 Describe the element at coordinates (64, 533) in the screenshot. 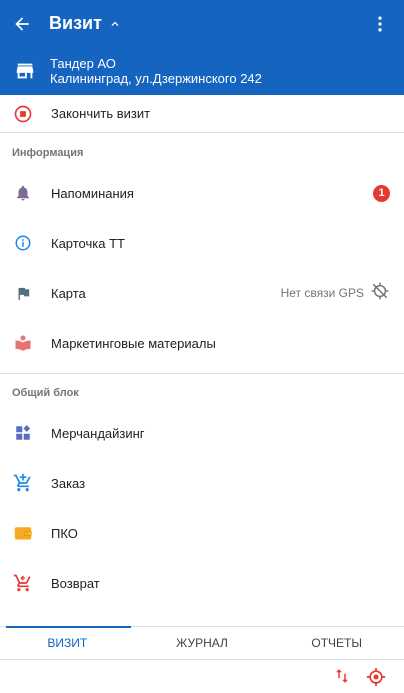

I see `menu-item-label: ПКО` at that location.